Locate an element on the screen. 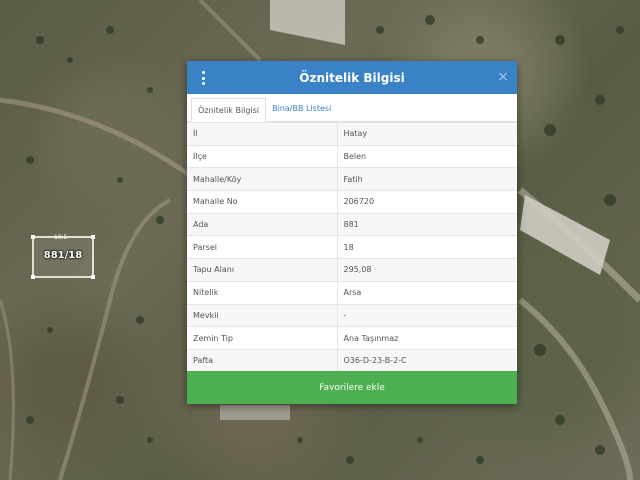  table-row: İlçe Belen is located at coordinates (352, 156).